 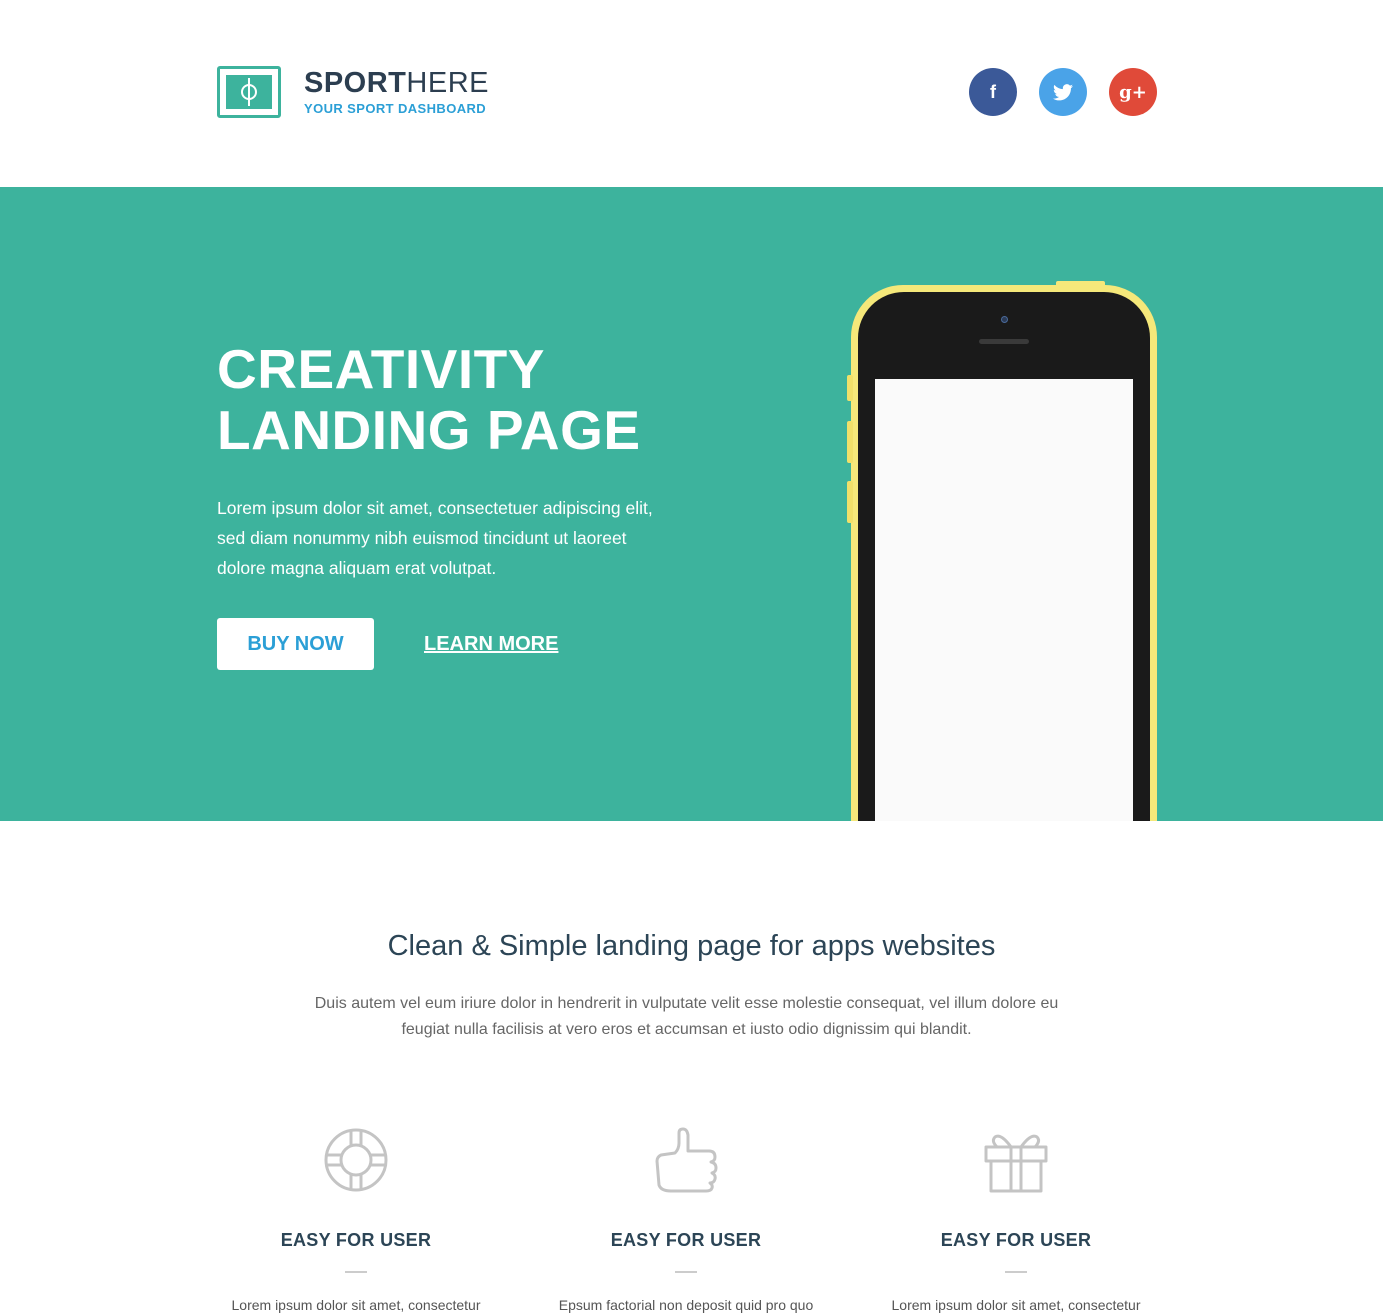 I want to click on facebook-icon: f, so click(x=993, y=91).